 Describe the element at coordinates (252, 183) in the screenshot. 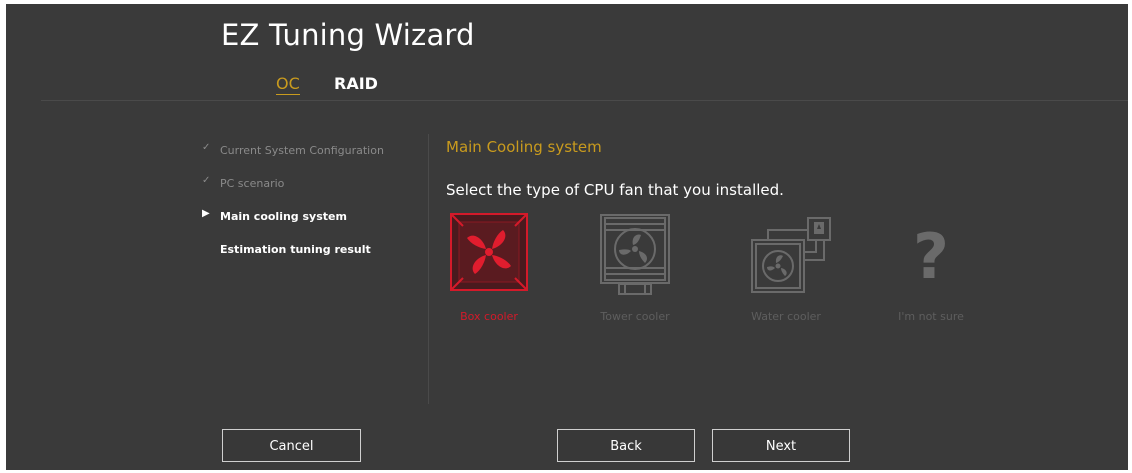

I see `step-label: PC scenario` at that location.